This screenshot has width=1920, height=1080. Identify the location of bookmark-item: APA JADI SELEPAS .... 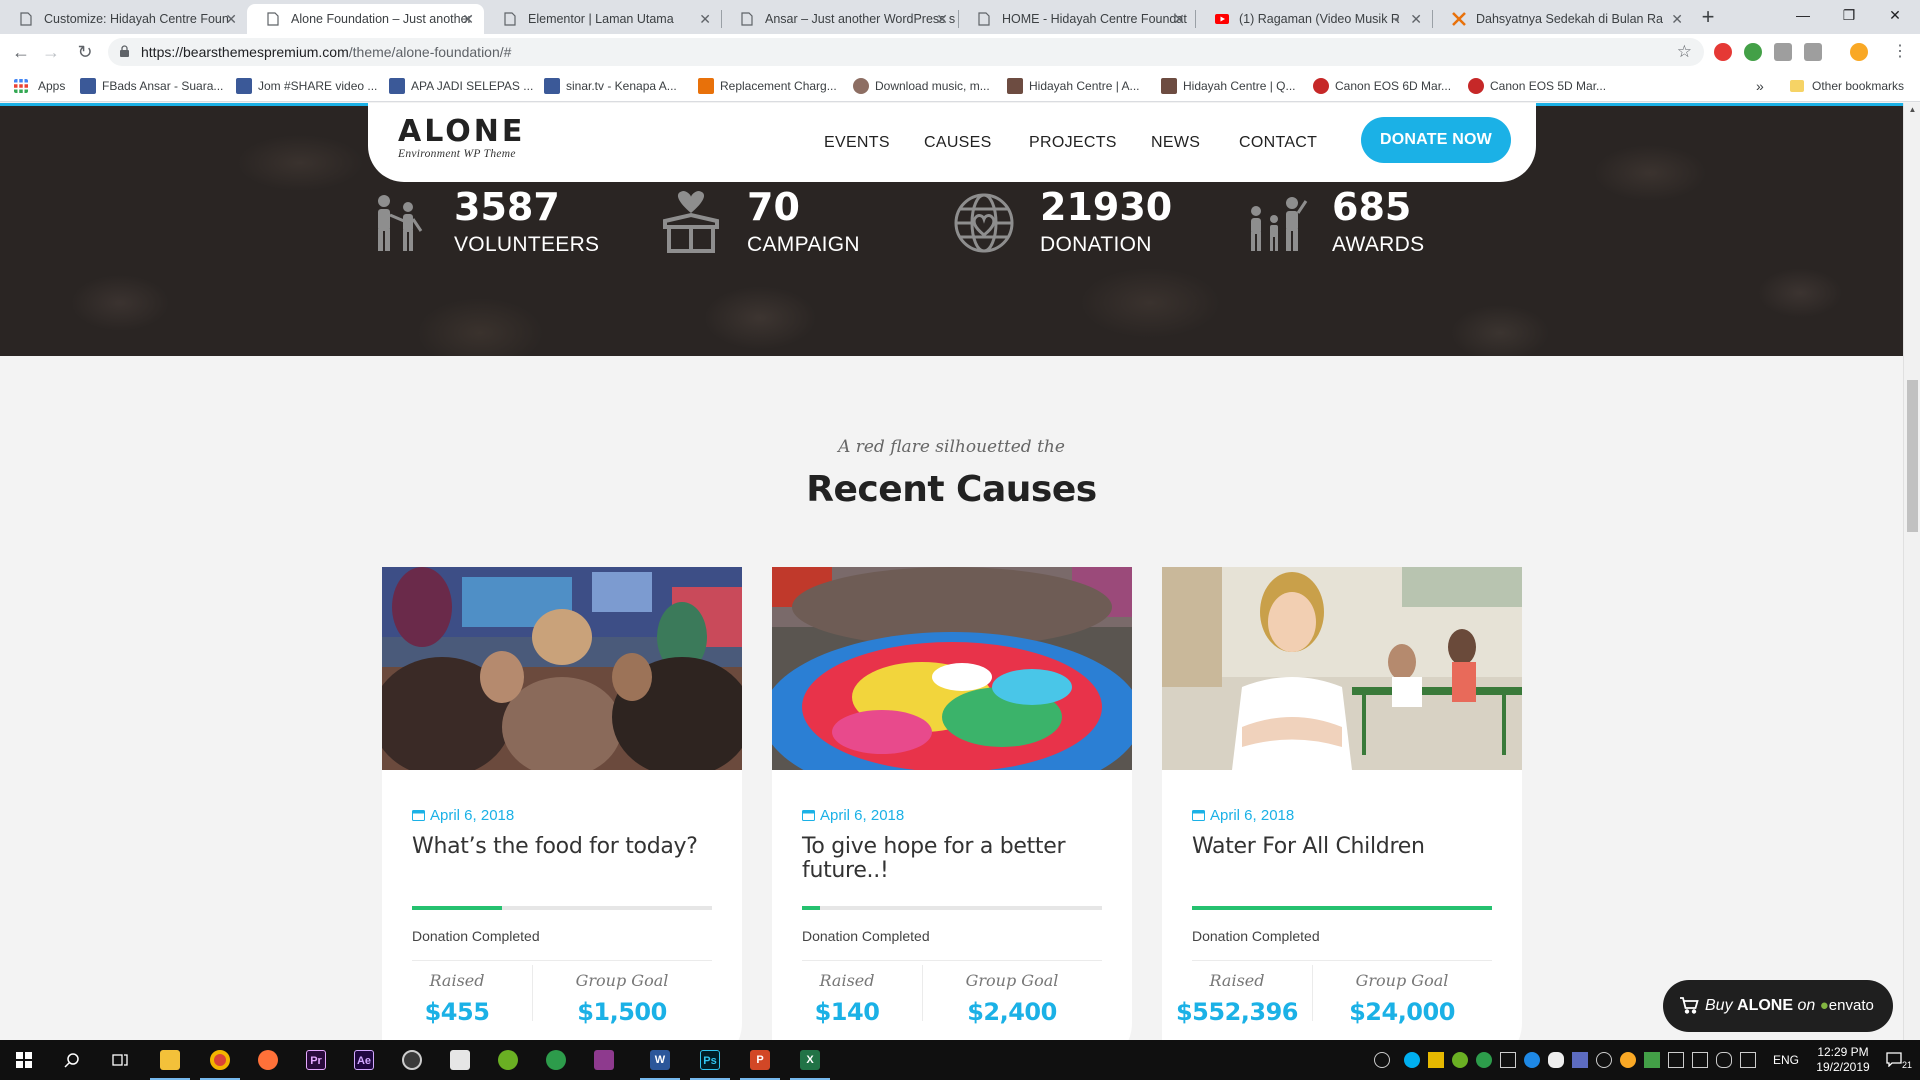
(461, 86).